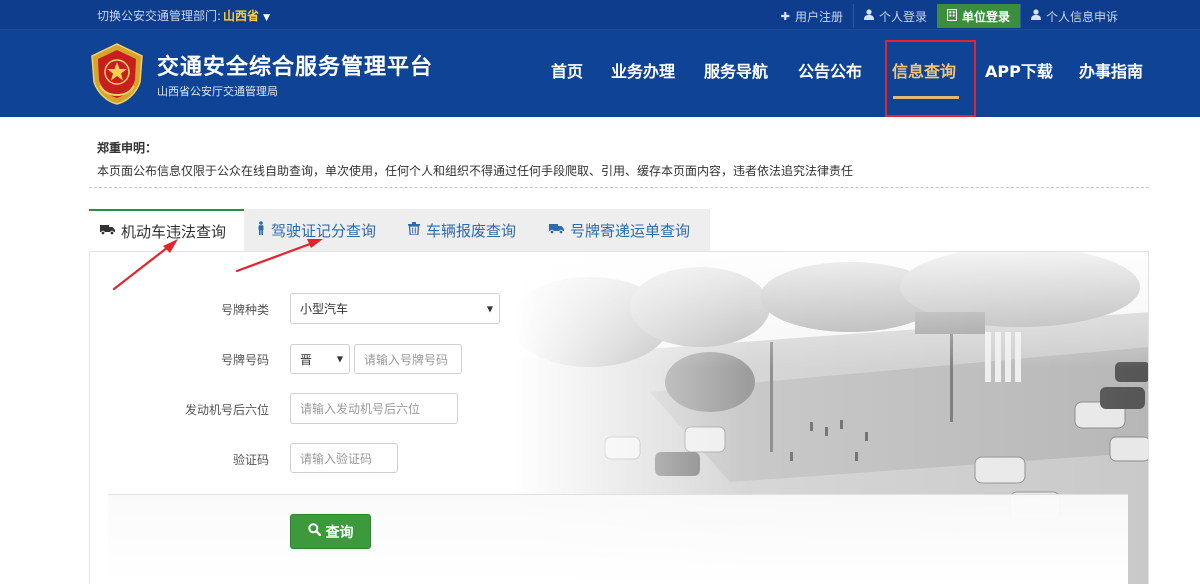 This screenshot has width=1200, height=584. I want to click on nav-announcements: 公告公布, so click(830, 70).